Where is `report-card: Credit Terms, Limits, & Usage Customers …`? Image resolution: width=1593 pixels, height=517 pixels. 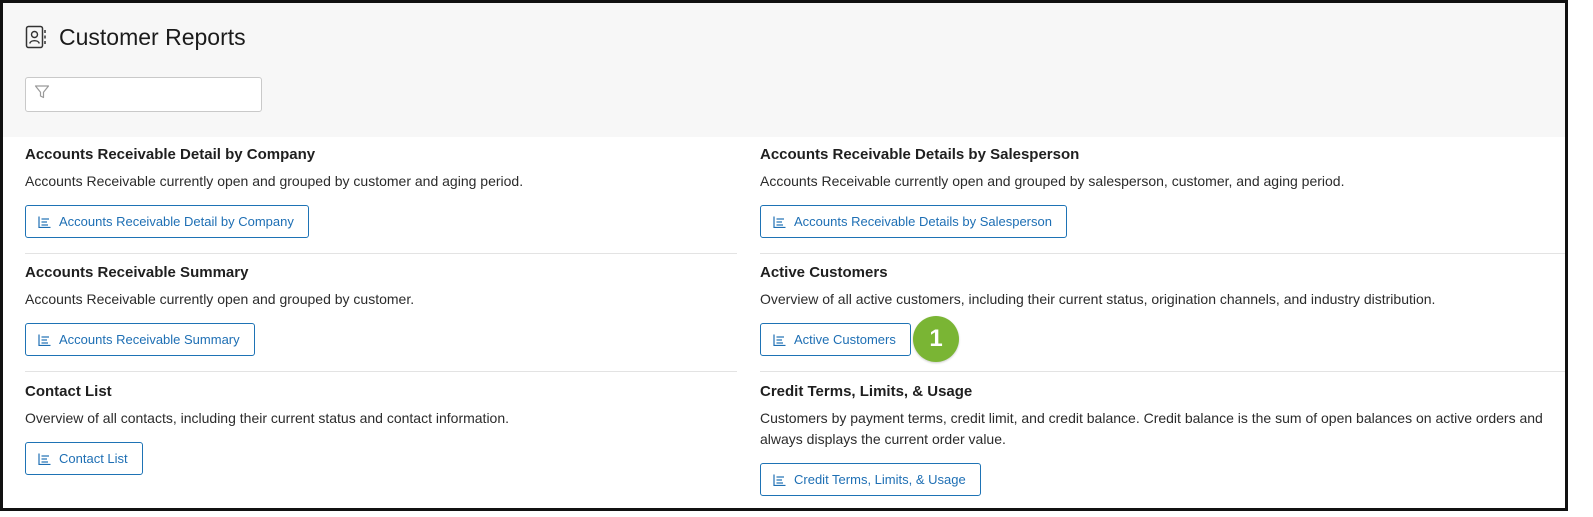
report-card: Credit Terms, Limits, & Usage Customers … is located at coordinates (1155, 439).